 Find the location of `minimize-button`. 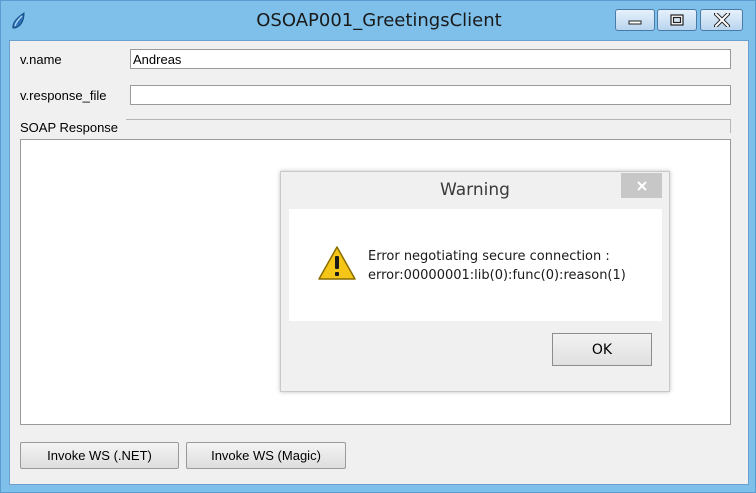

minimize-button is located at coordinates (635, 20).